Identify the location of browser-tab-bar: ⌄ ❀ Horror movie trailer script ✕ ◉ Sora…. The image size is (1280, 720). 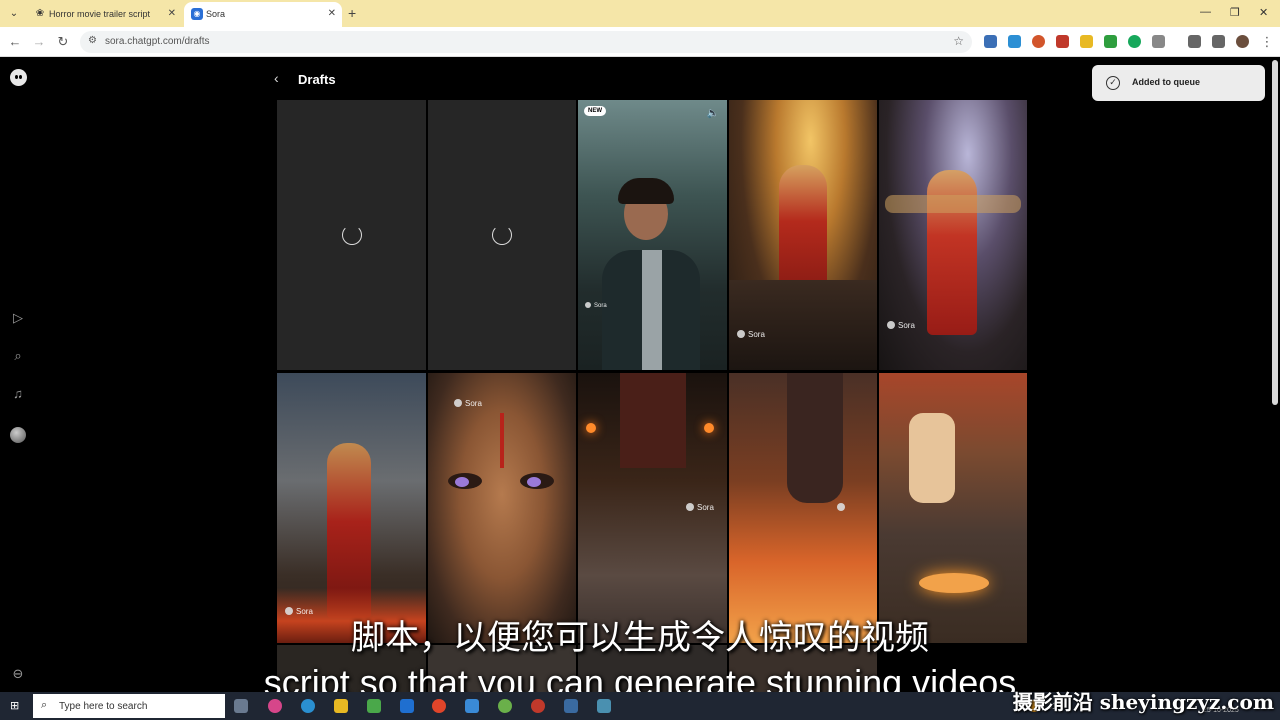
(640, 13).